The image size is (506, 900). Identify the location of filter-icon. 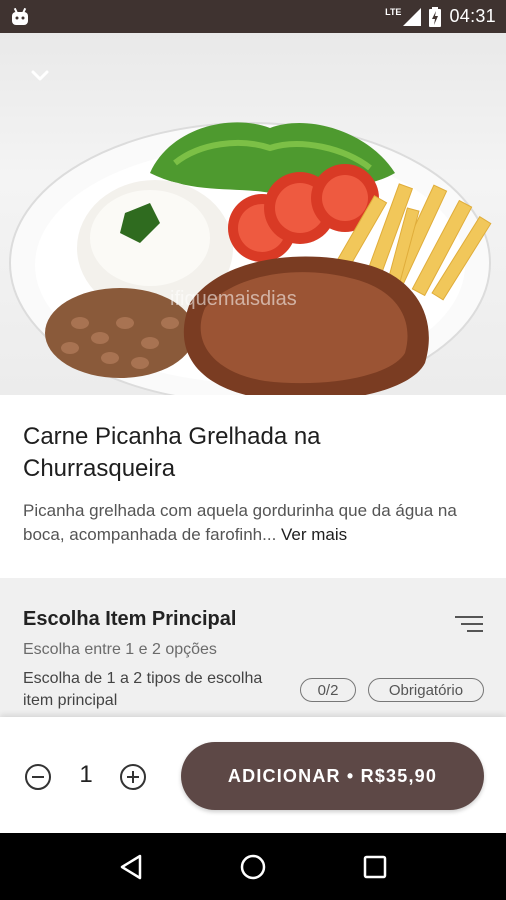
(469, 624).